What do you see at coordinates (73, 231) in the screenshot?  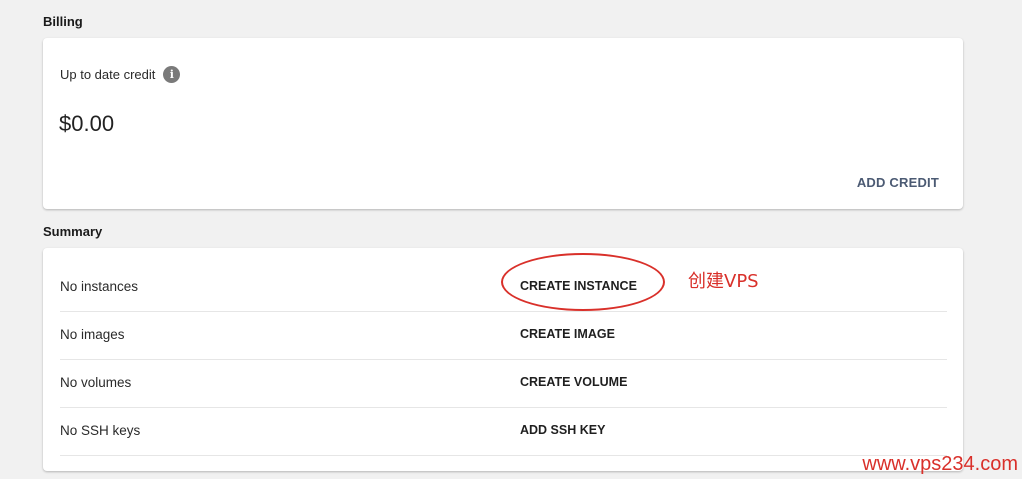 I see `summary-heading: Summary` at bounding box center [73, 231].